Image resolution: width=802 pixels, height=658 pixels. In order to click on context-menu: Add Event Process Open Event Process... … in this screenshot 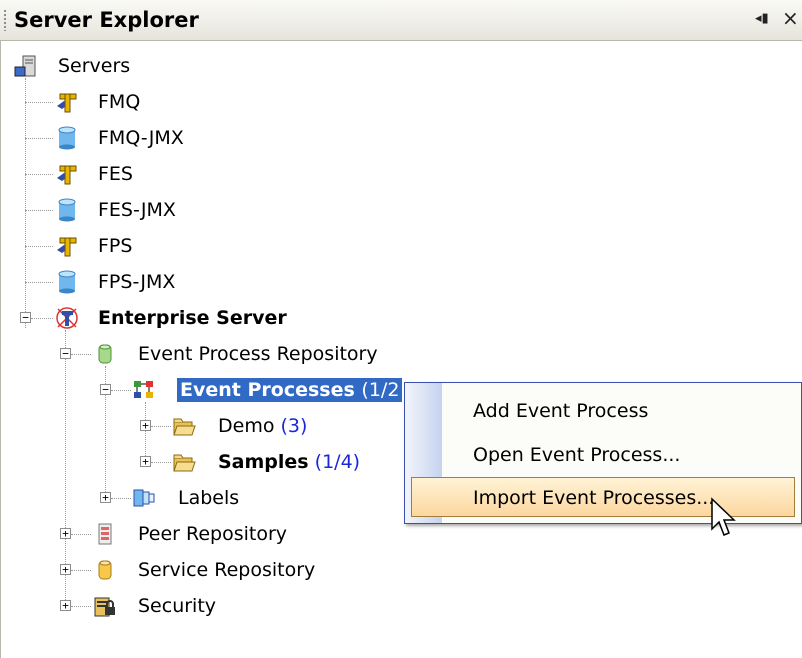, I will do `click(603, 453)`.